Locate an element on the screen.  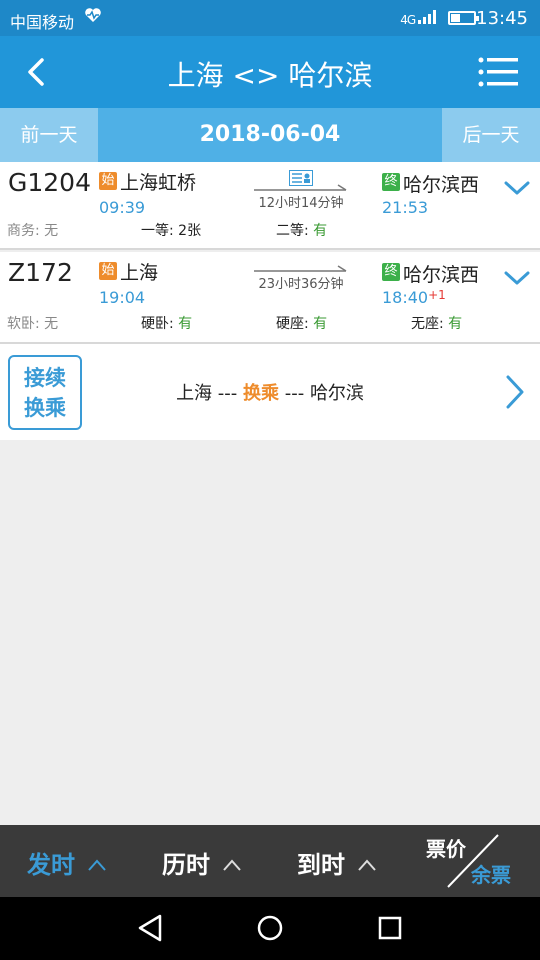
transfer-row: 接续 换乘 上海 --- 换乘 --- 哈尔滨 is located at coordinates (270, 392).